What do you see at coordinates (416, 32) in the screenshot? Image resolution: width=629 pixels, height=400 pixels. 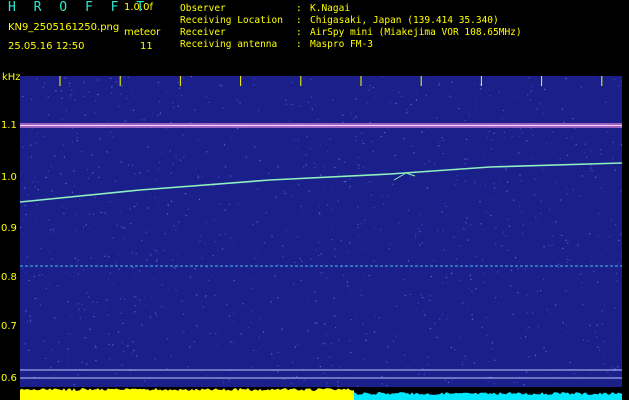 I see `meta-value: AirSpy mini (Miakejima VOR 108.65MHz)` at bounding box center [416, 32].